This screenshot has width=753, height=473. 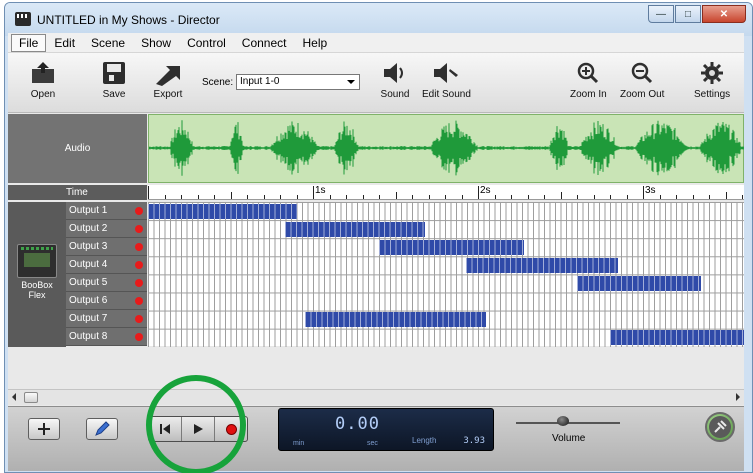 I want to click on waveform-path, so click(x=446, y=148).